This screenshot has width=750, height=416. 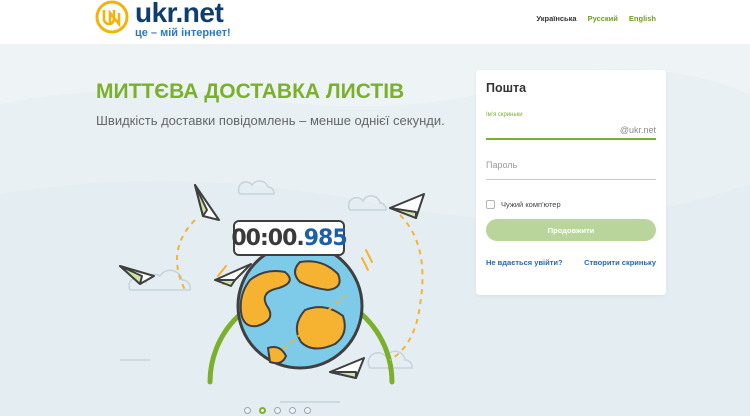 What do you see at coordinates (620, 262) in the screenshot?
I see `register-link: Створити скриньку` at bounding box center [620, 262].